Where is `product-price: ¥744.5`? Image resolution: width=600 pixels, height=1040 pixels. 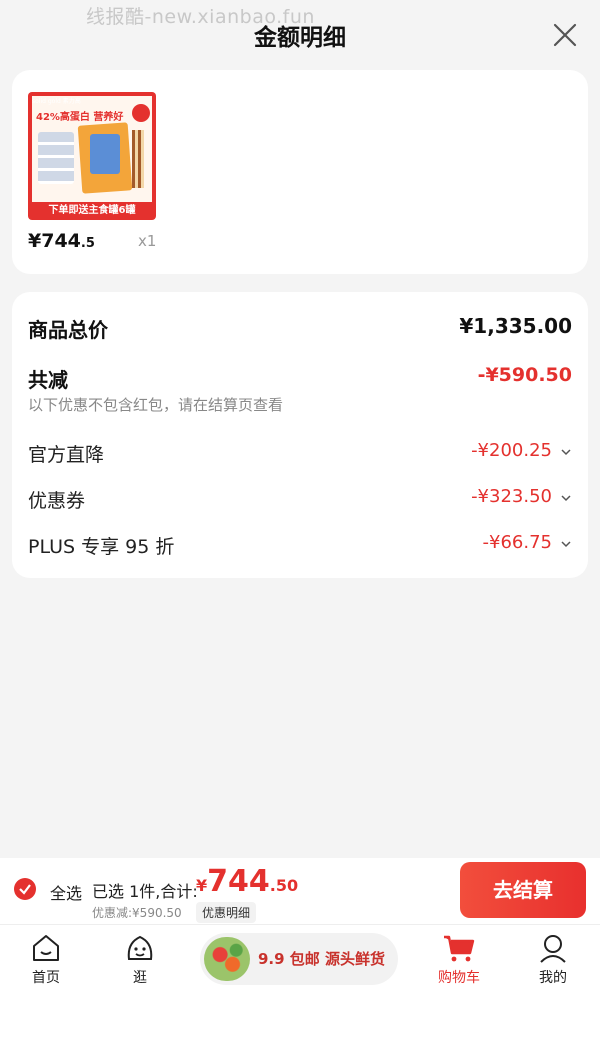 product-price: ¥744.5 is located at coordinates (61, 241).